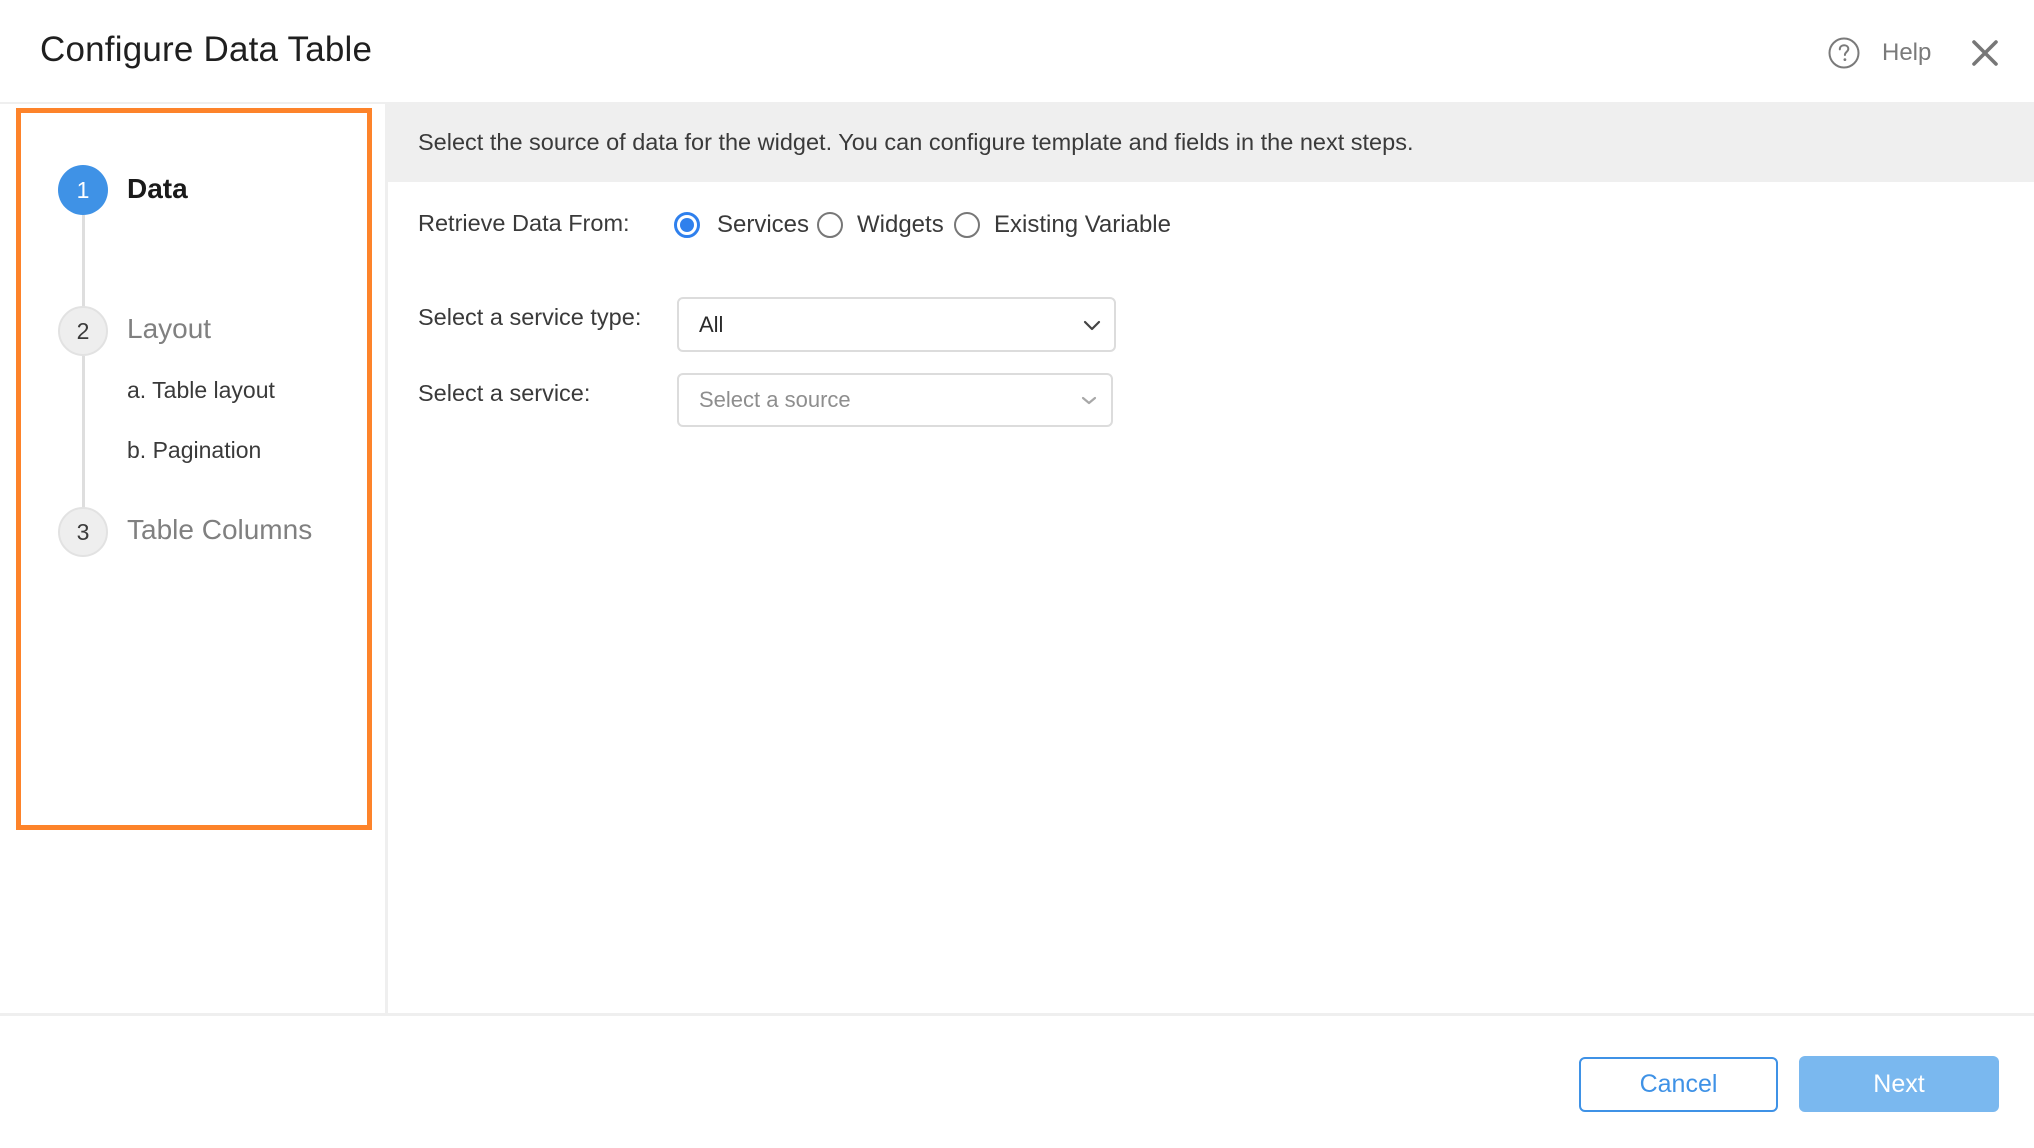 This screenshot has height=1148, width=2034. What do you see at coordinates (830, 225) in the screenshot?
I see `radio-widgets` at bounding box center [830, 225].